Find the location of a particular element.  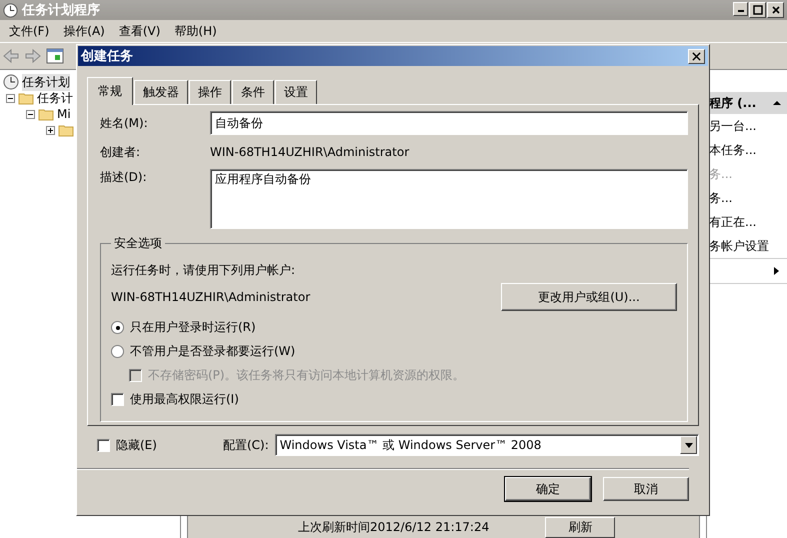

expand-icon is located at coordinates (50, 130).